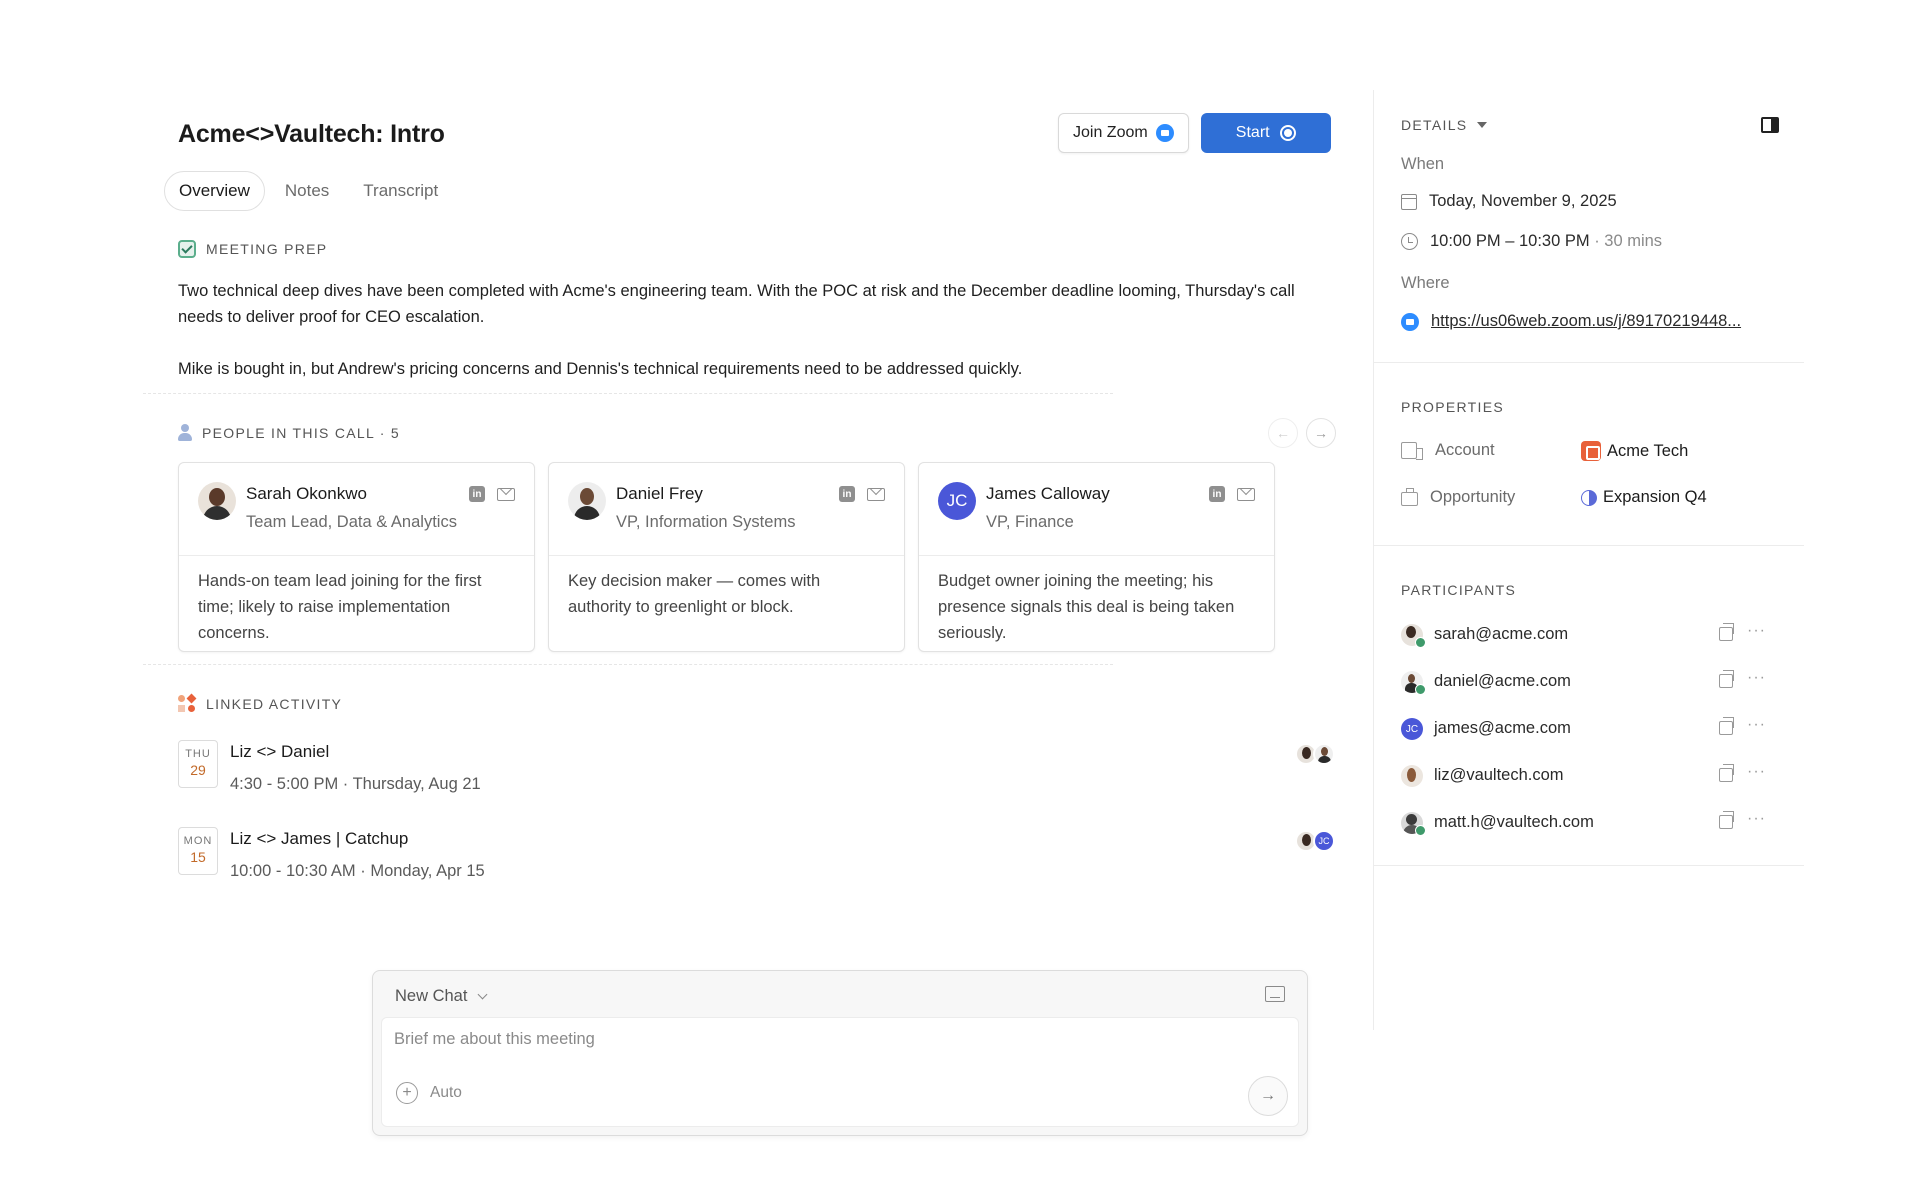  What do you see at coordinates (311, 134) in the screenshot?
I see `page-title: Acme<>Vaultech: Intro` at bounding box center [311, 134].